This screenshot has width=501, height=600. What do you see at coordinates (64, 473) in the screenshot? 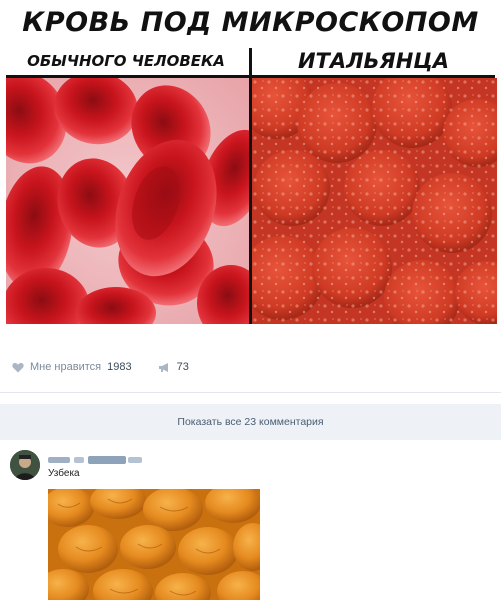
I see `comment-text: Узбека` at bounding box center [64, 473].